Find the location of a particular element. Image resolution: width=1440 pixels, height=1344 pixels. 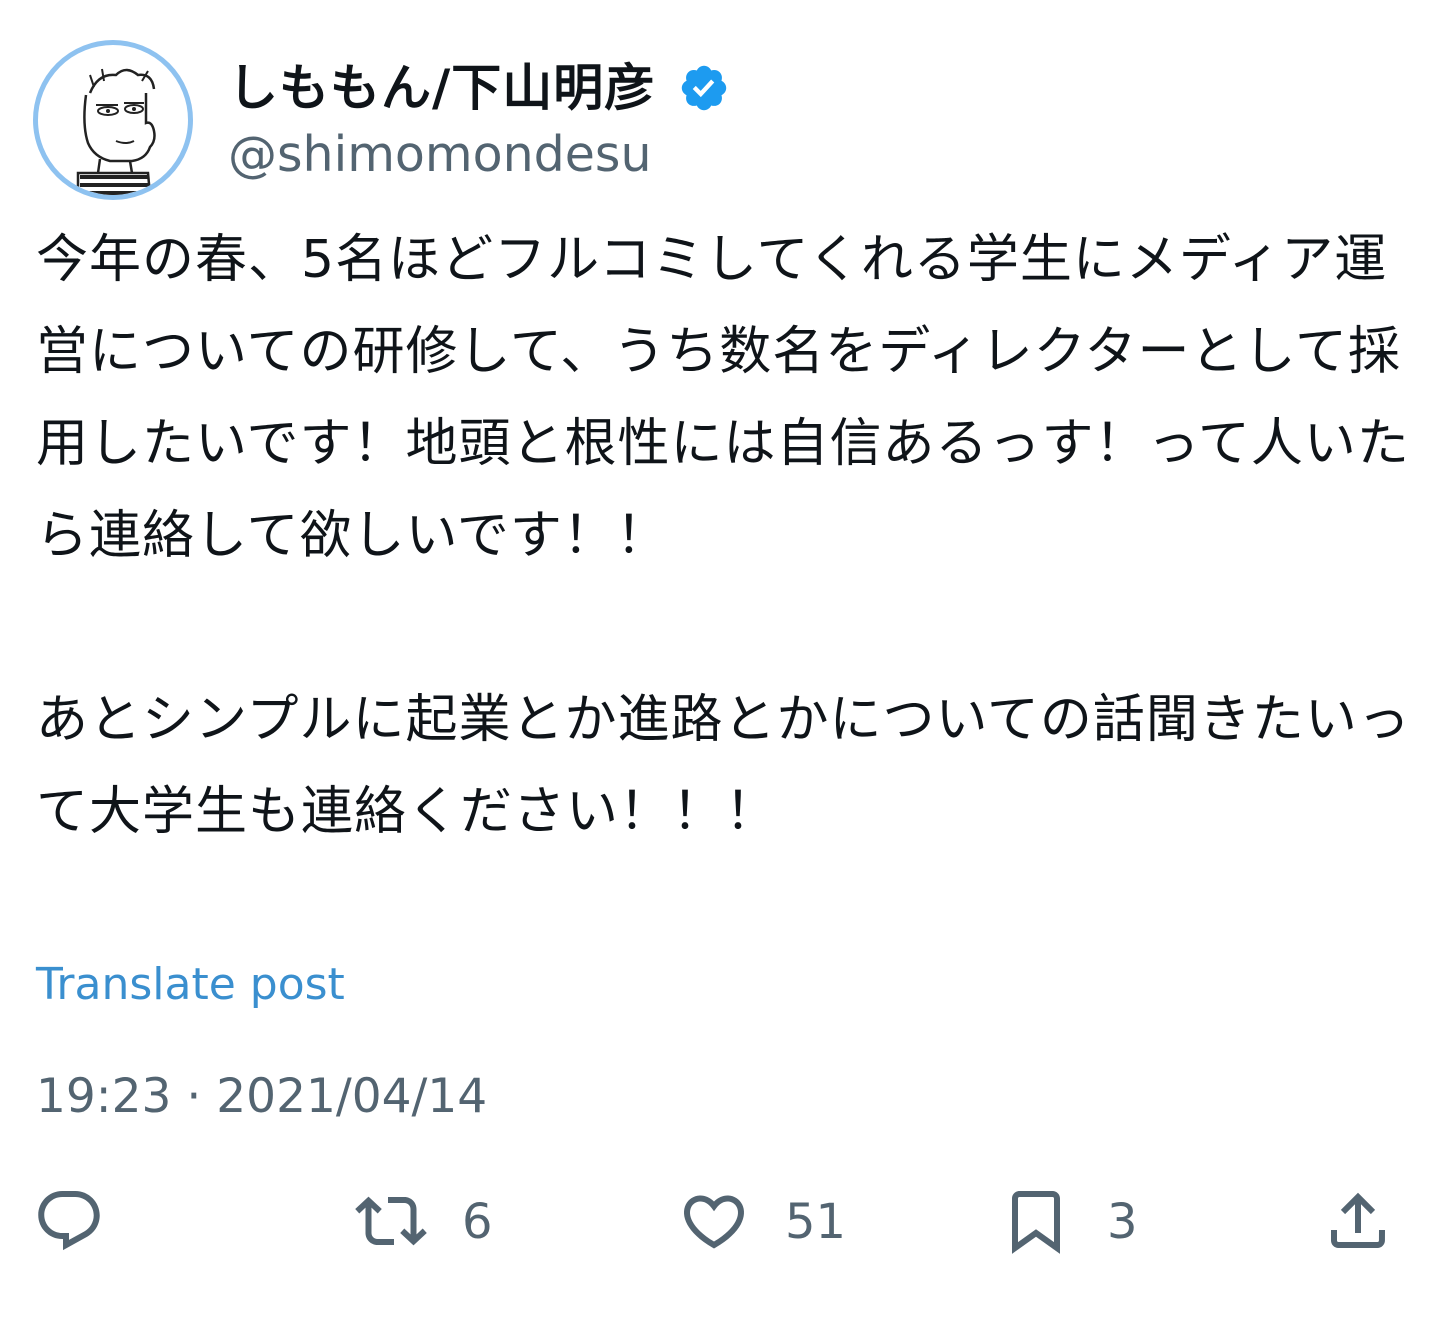

heart-icon is located at coordinates (714, 1221).